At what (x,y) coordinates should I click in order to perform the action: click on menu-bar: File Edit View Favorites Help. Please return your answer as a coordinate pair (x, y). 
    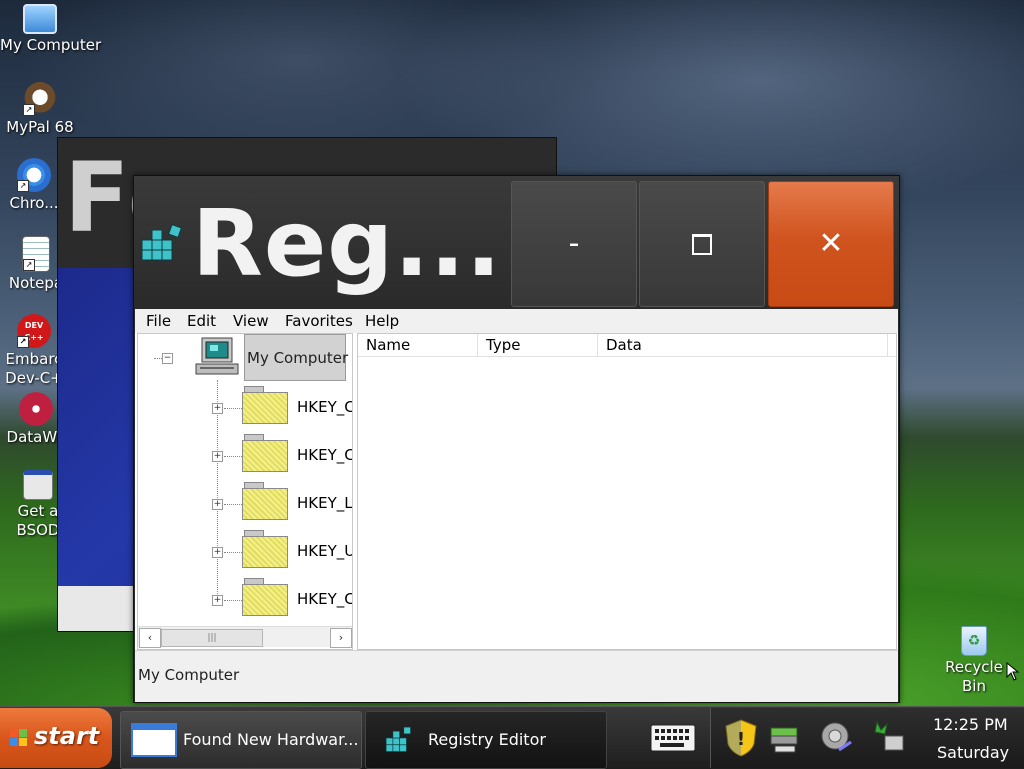
    Looking at the image, I should click on (516, 321).